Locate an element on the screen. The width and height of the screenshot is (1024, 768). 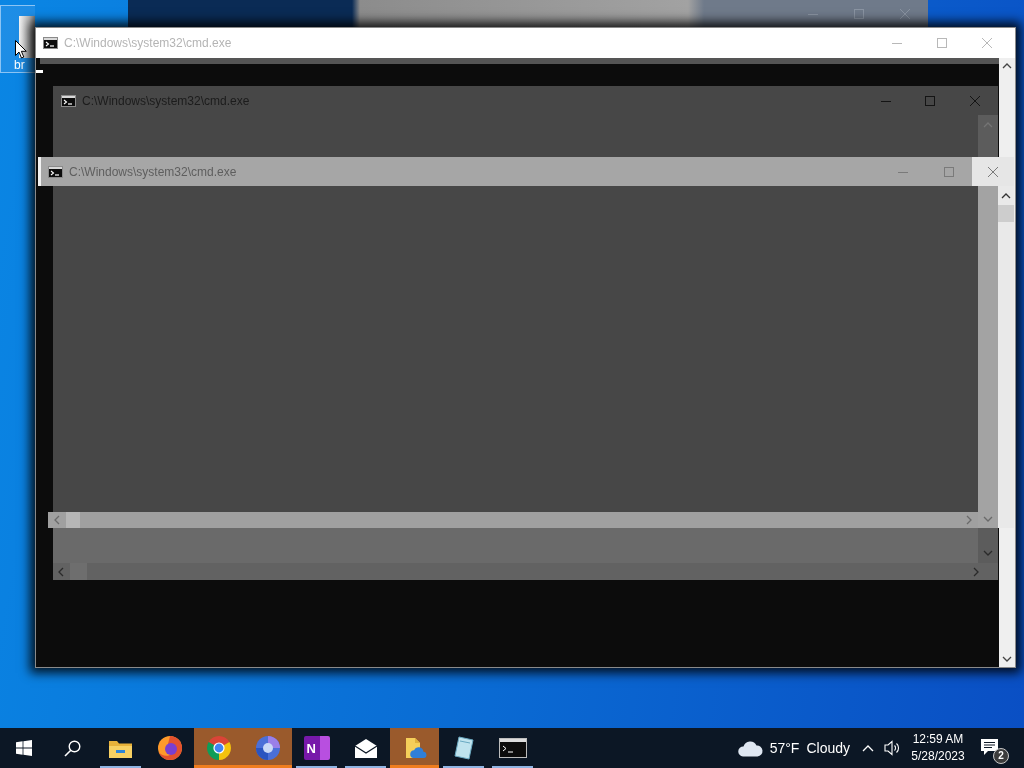
file-icon is located at coordinates (27, 37).